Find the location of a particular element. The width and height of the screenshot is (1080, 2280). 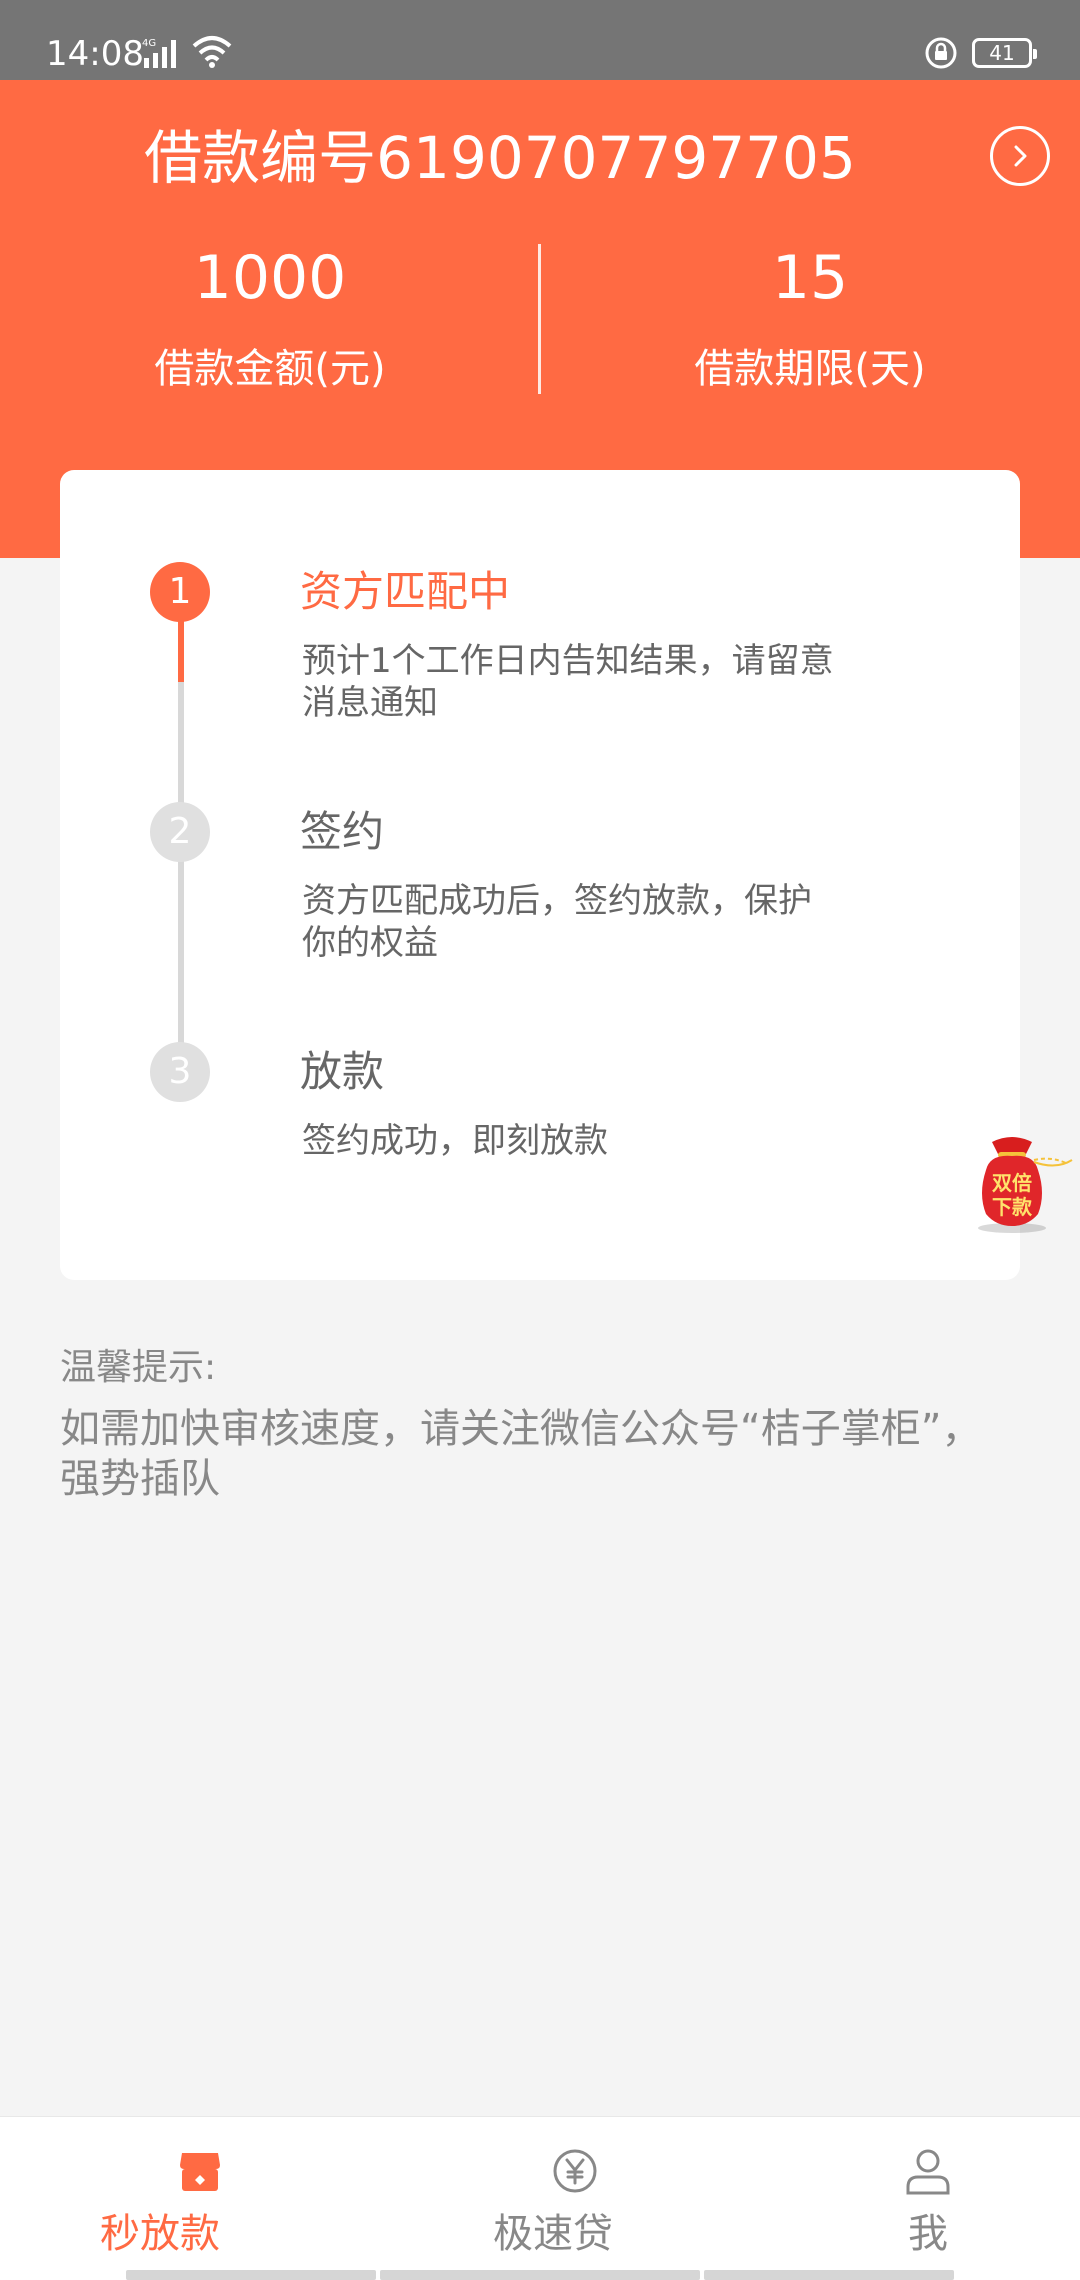

tab-label: 秒放款 is located at coordinates (160, 2234).